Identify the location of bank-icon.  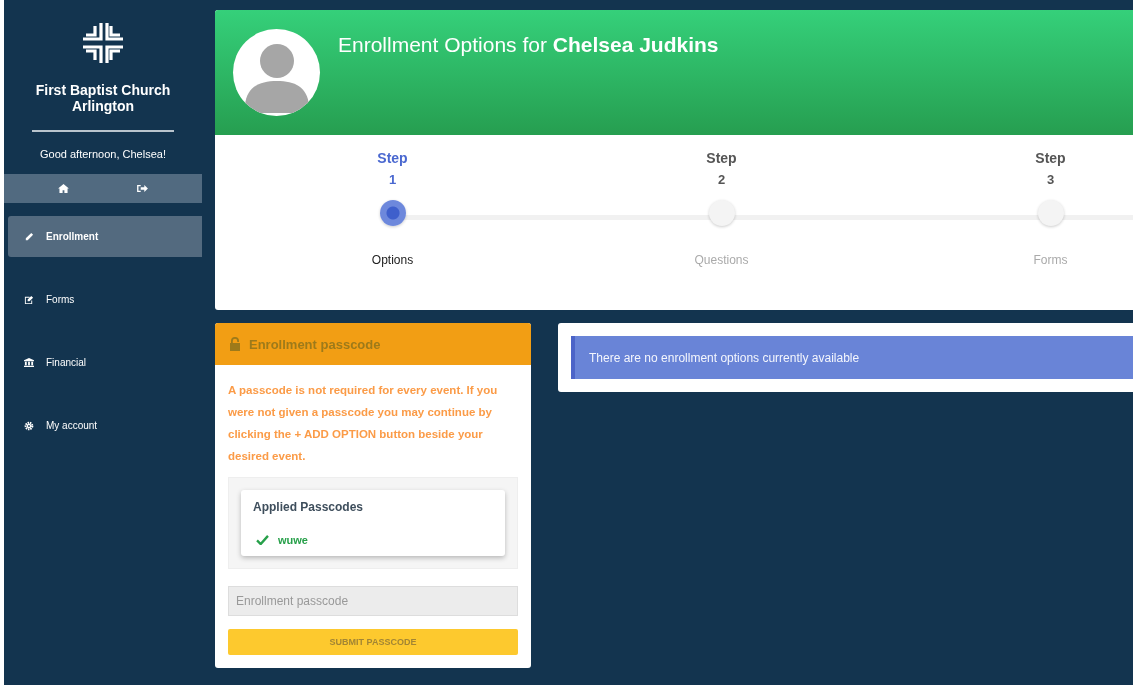
(29, 362).